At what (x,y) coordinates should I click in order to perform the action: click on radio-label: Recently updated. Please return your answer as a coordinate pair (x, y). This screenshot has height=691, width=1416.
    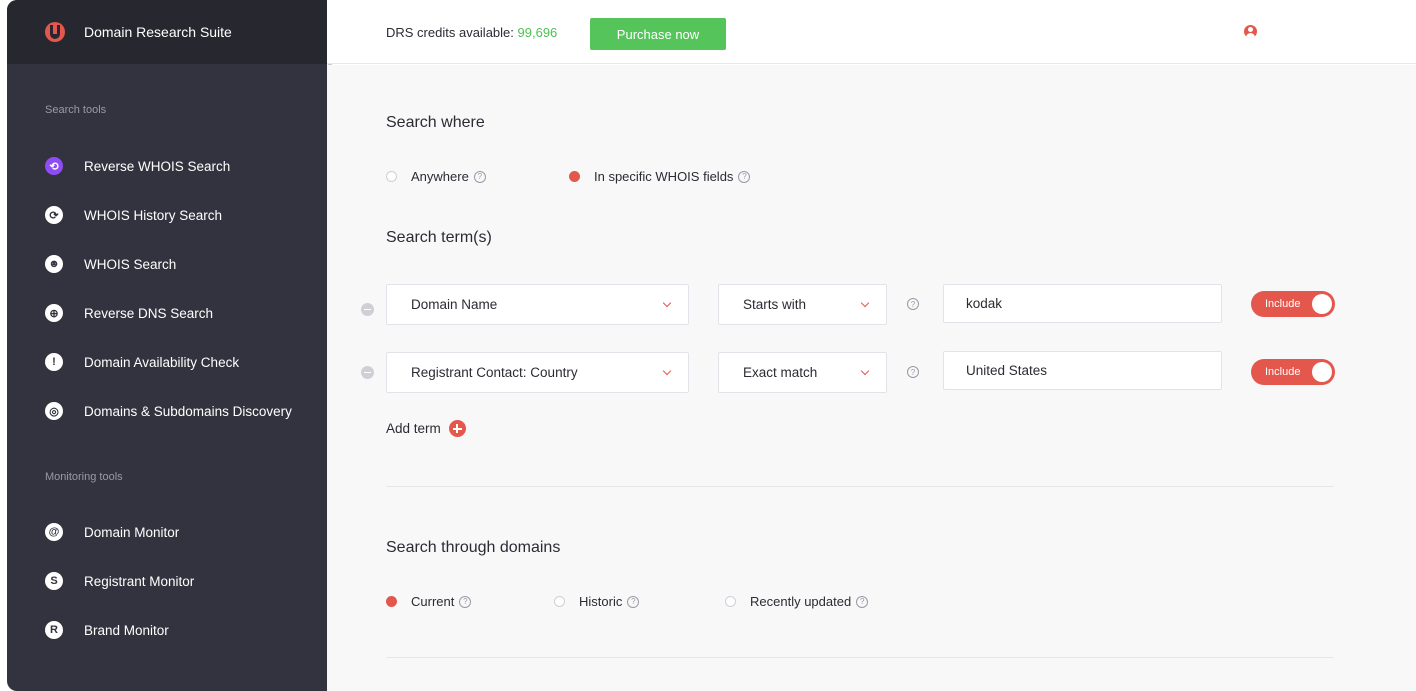
    Looking at the image, I should click on (801, 601).